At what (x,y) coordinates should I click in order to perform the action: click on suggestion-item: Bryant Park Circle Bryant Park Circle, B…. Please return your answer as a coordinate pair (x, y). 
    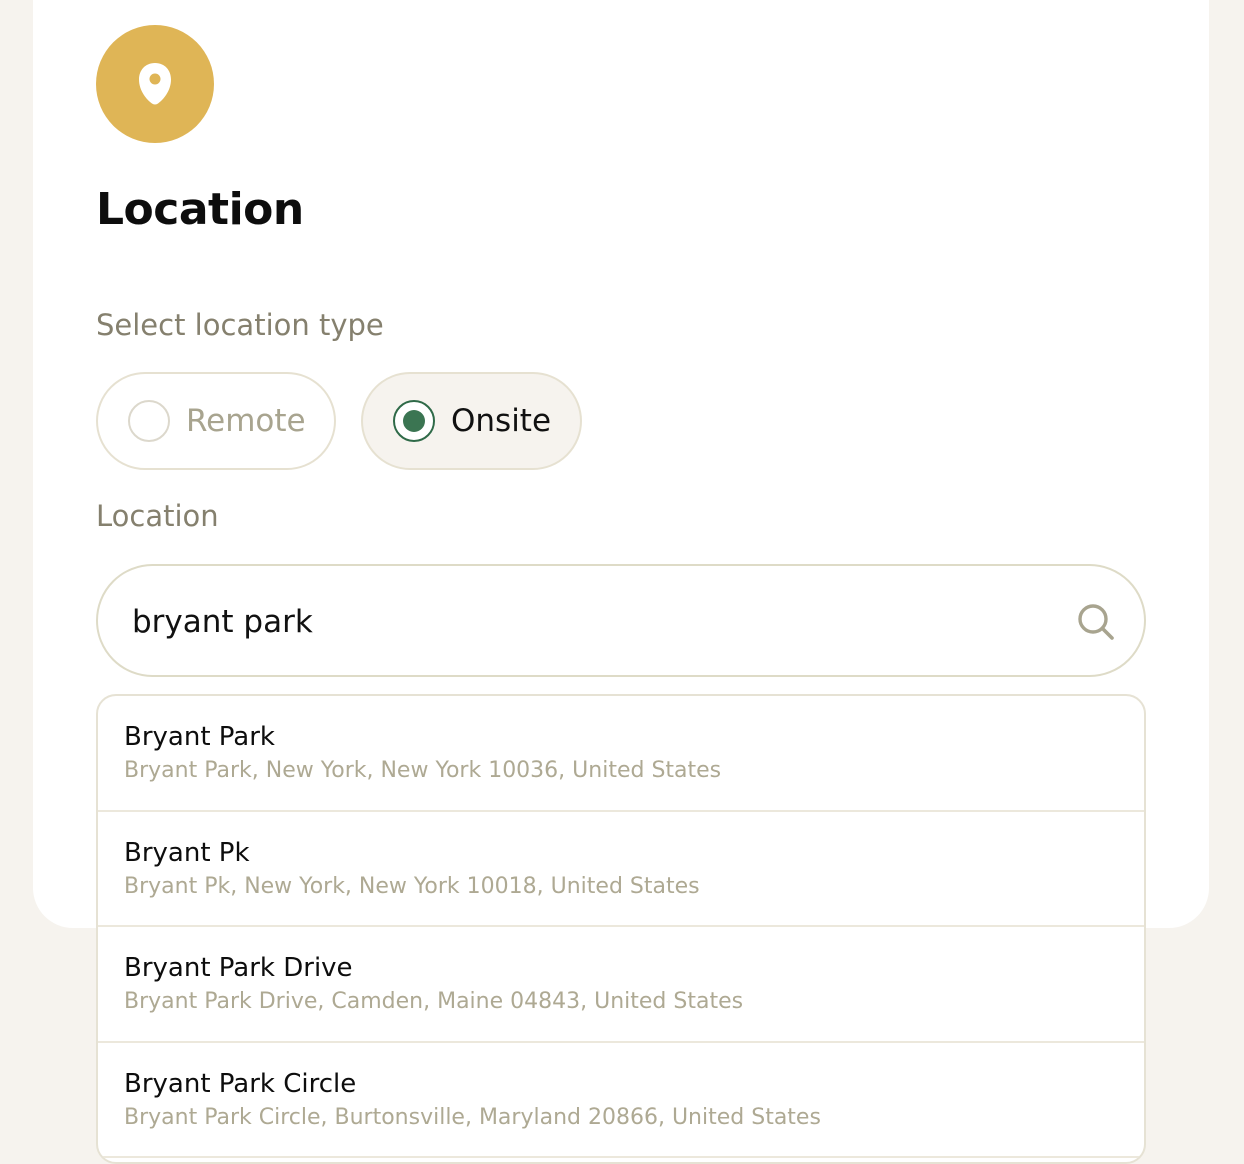
    Looking at the image, I should click on (621, 1100).